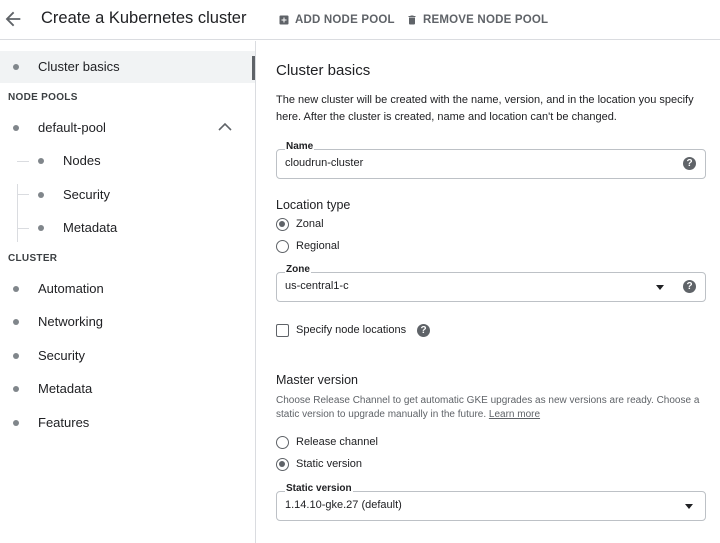 The width and height of the screenshot is (720, 543). Describe the element at coordinates (127, 195) in the screenshot. I see `sidebar-item-pool-security: Security` at that location.